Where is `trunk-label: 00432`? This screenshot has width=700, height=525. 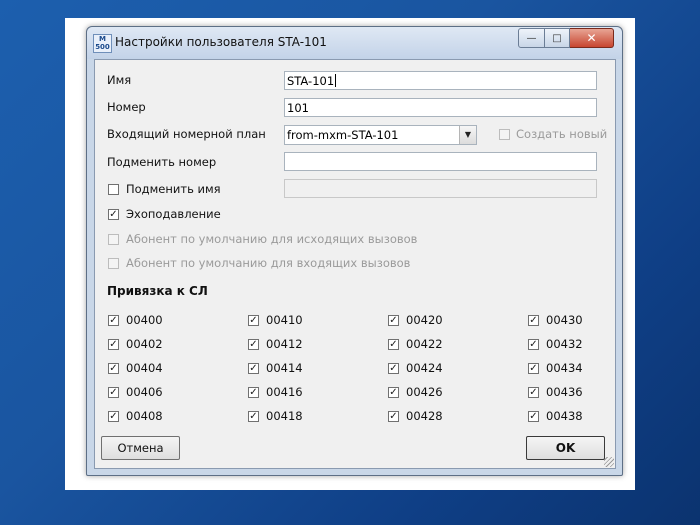
trunk-label: 00432 is located at coordinates (564, 344).